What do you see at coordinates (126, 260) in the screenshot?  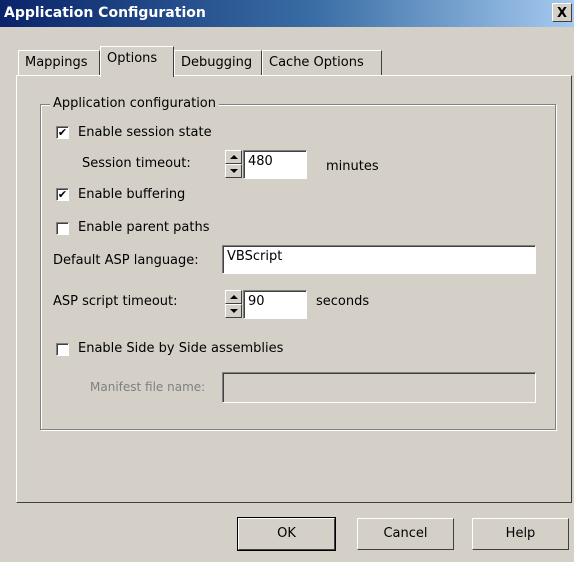 I see `default-asp-language-label: Default ASP language:` at bounding box center [126, 260].